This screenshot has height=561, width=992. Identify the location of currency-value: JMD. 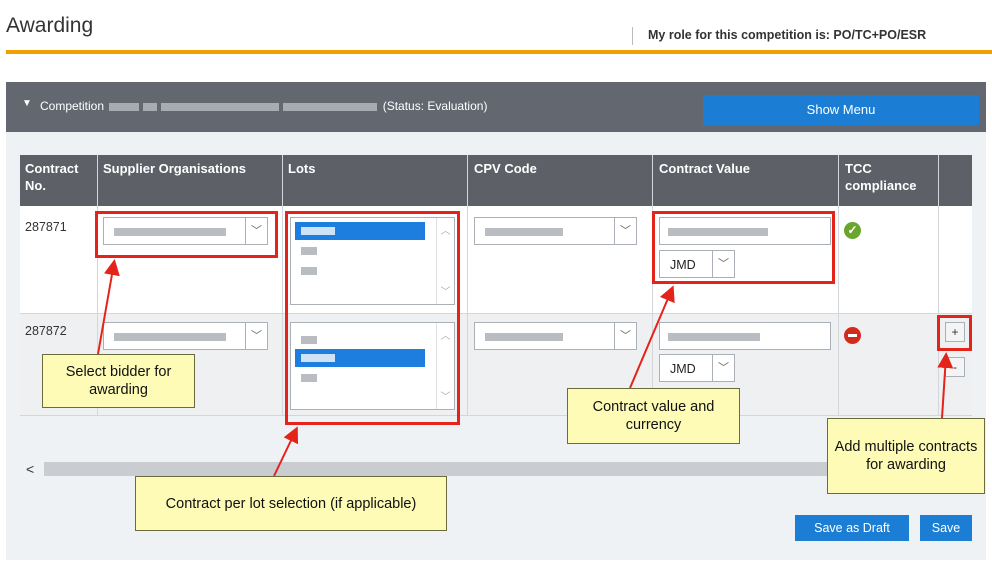
(683, 369).